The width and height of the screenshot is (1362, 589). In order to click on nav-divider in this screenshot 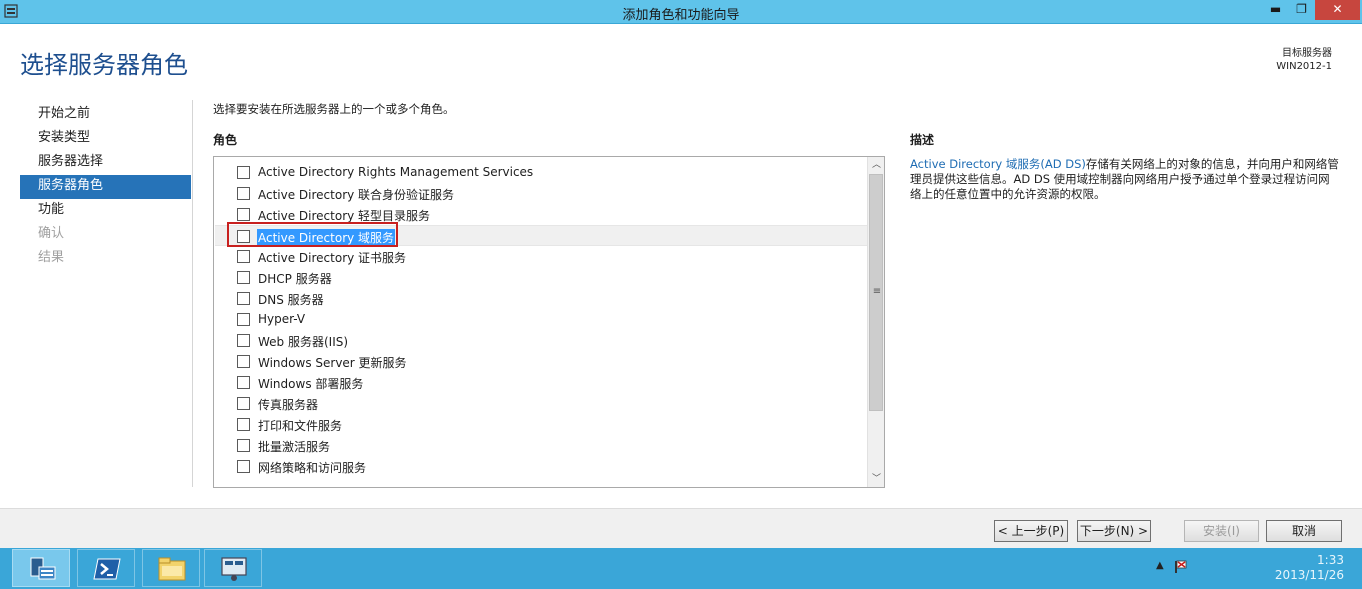, I will do `click(192, 293)`.